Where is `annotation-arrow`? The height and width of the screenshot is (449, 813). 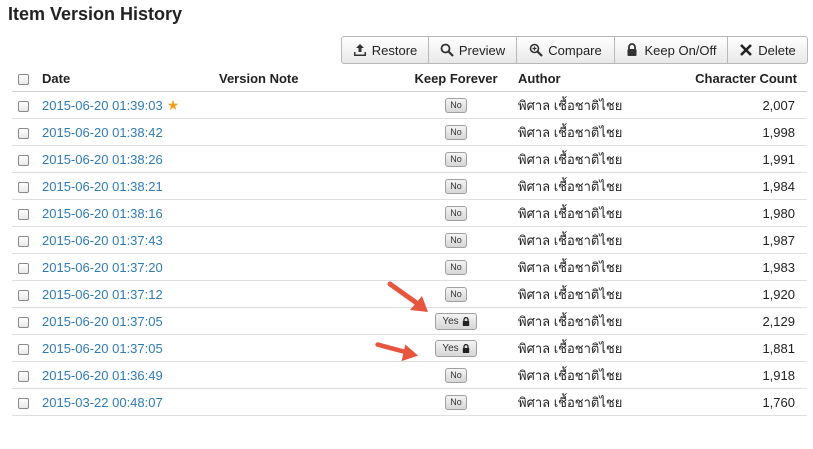 annotation-arrow is located at coordinates (397, 352).